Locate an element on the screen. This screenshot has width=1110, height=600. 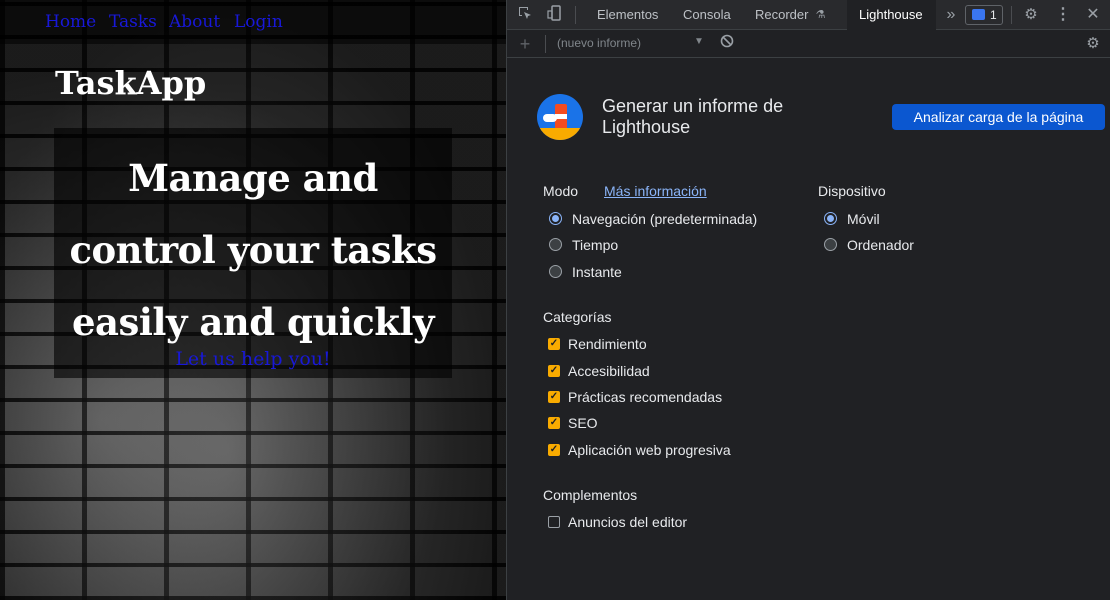
mode-option-label: Instante is located at coordinates (597, 272).